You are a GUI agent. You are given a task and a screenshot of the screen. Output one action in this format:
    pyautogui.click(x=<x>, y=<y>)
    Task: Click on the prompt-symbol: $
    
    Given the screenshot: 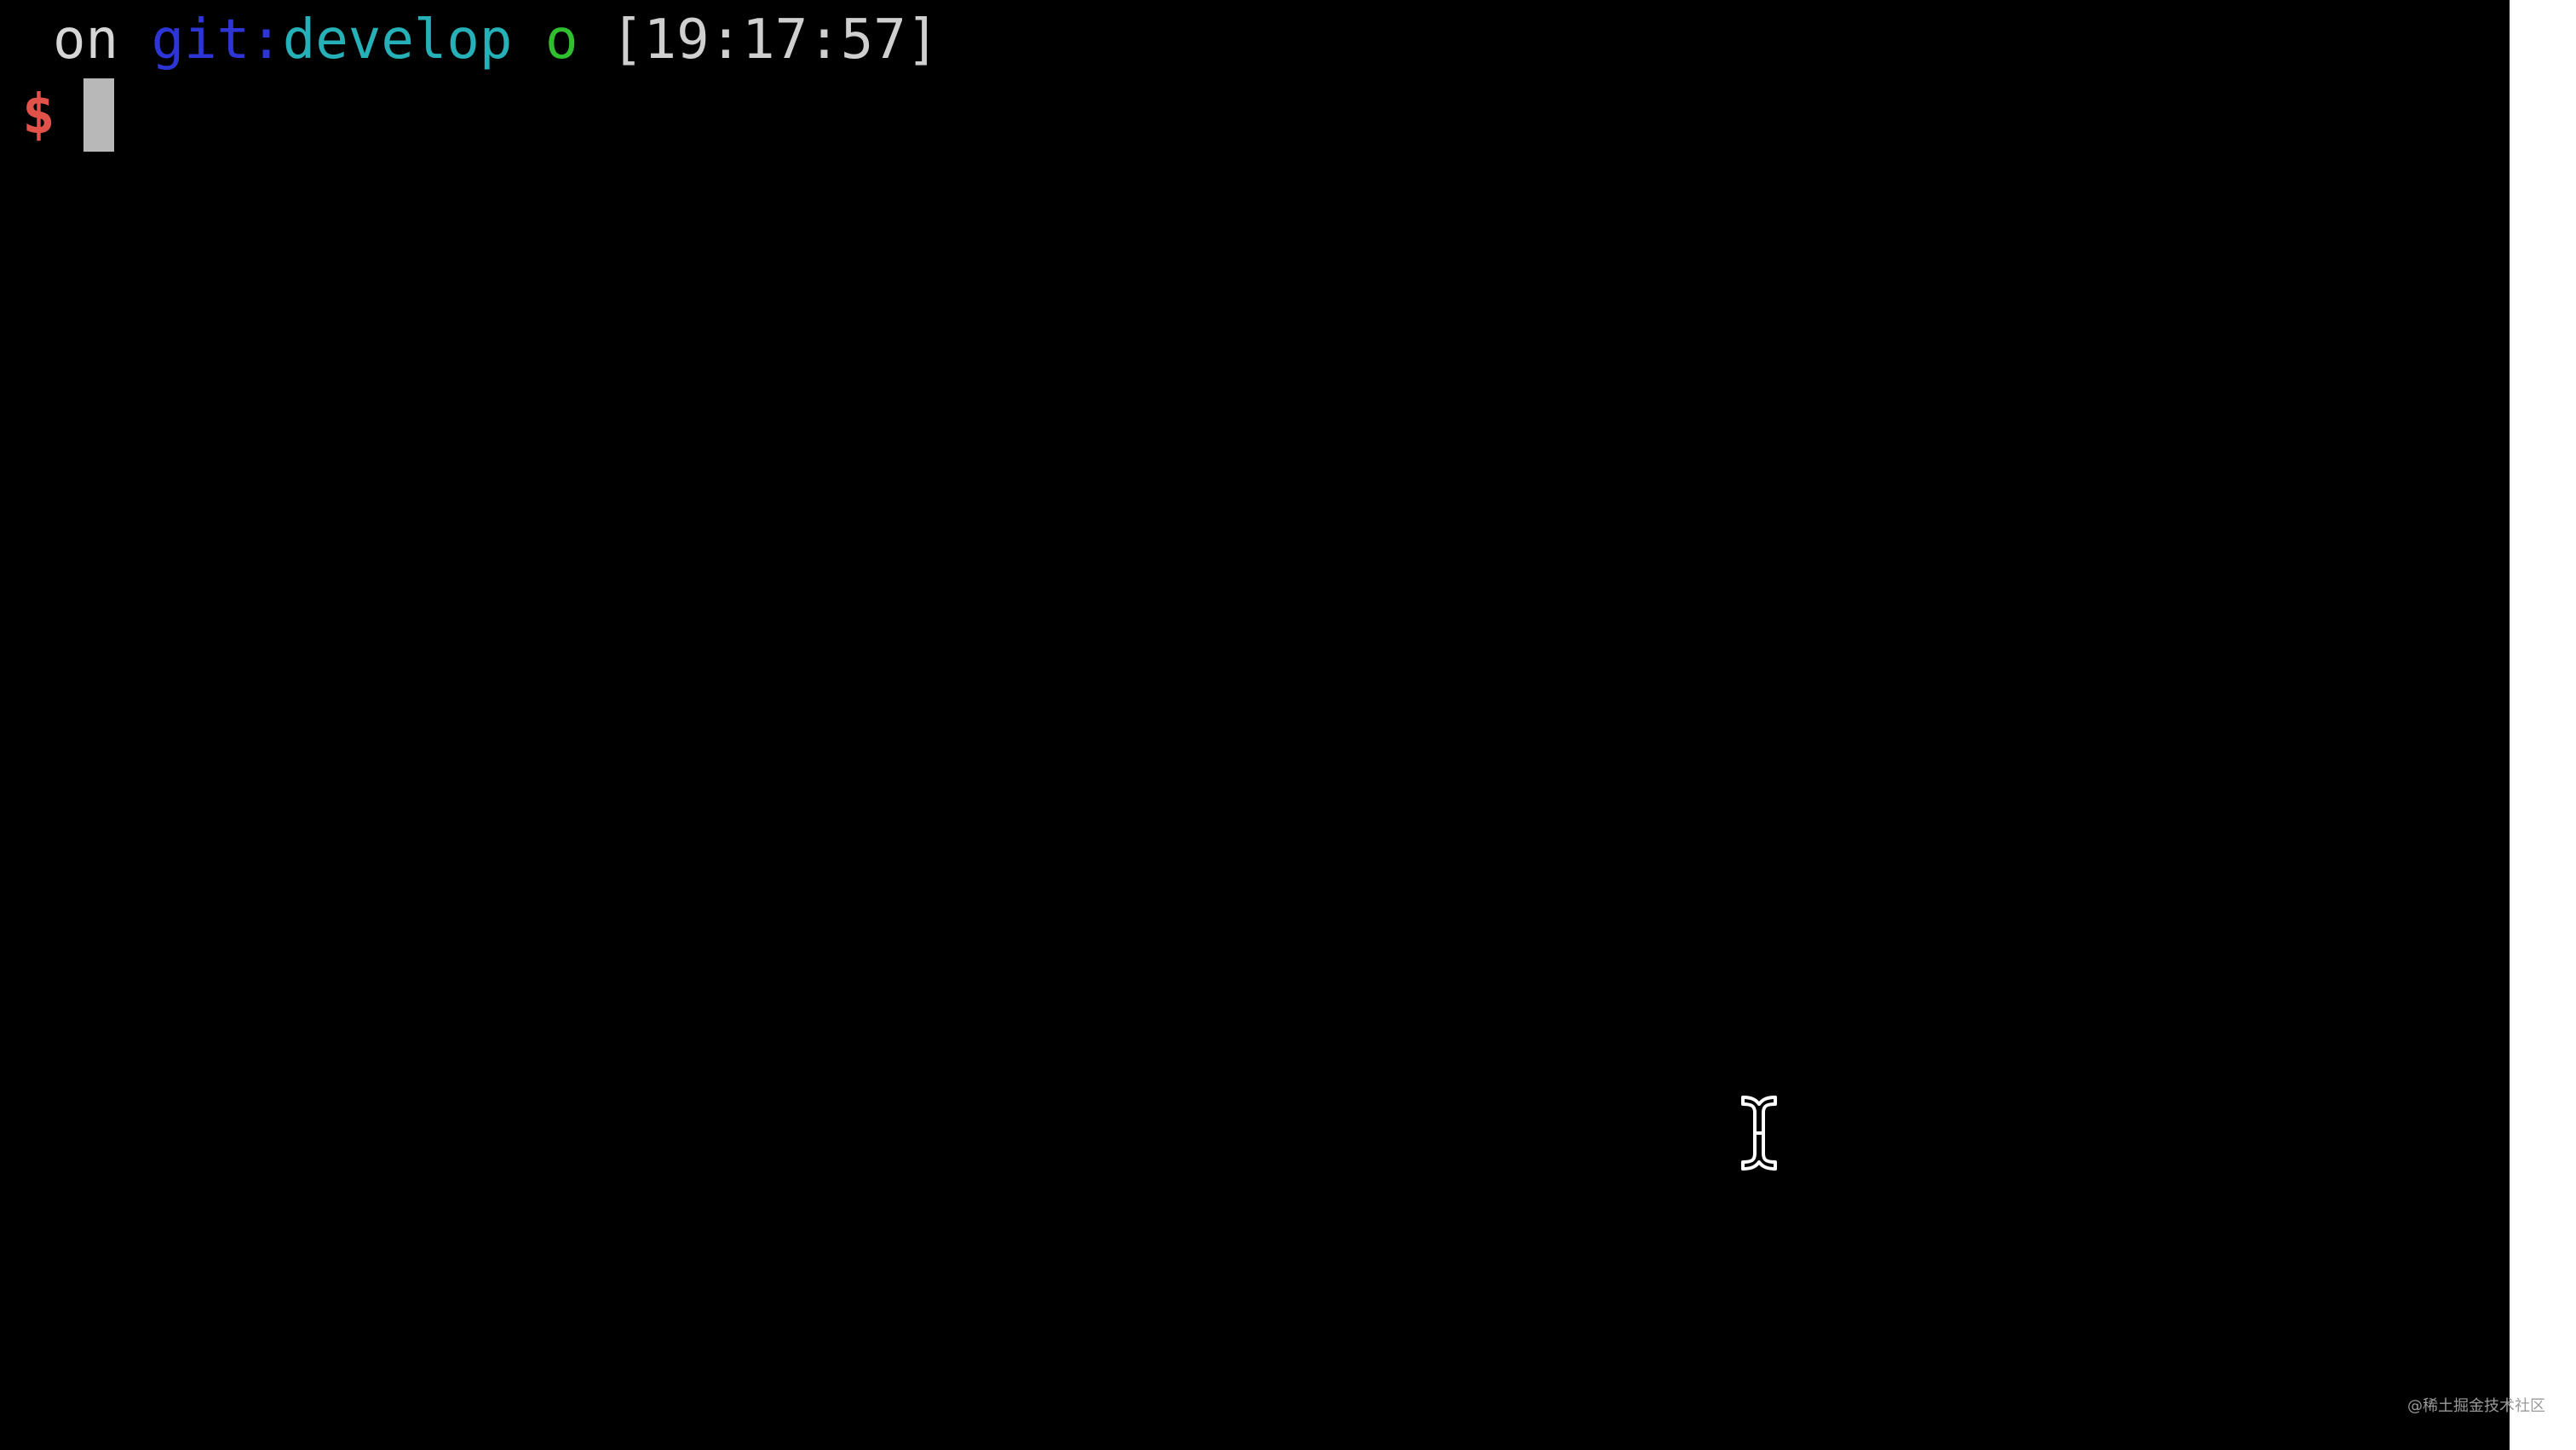 What is the action you would take?
    pyautogui.click(x=38, y=115)
    